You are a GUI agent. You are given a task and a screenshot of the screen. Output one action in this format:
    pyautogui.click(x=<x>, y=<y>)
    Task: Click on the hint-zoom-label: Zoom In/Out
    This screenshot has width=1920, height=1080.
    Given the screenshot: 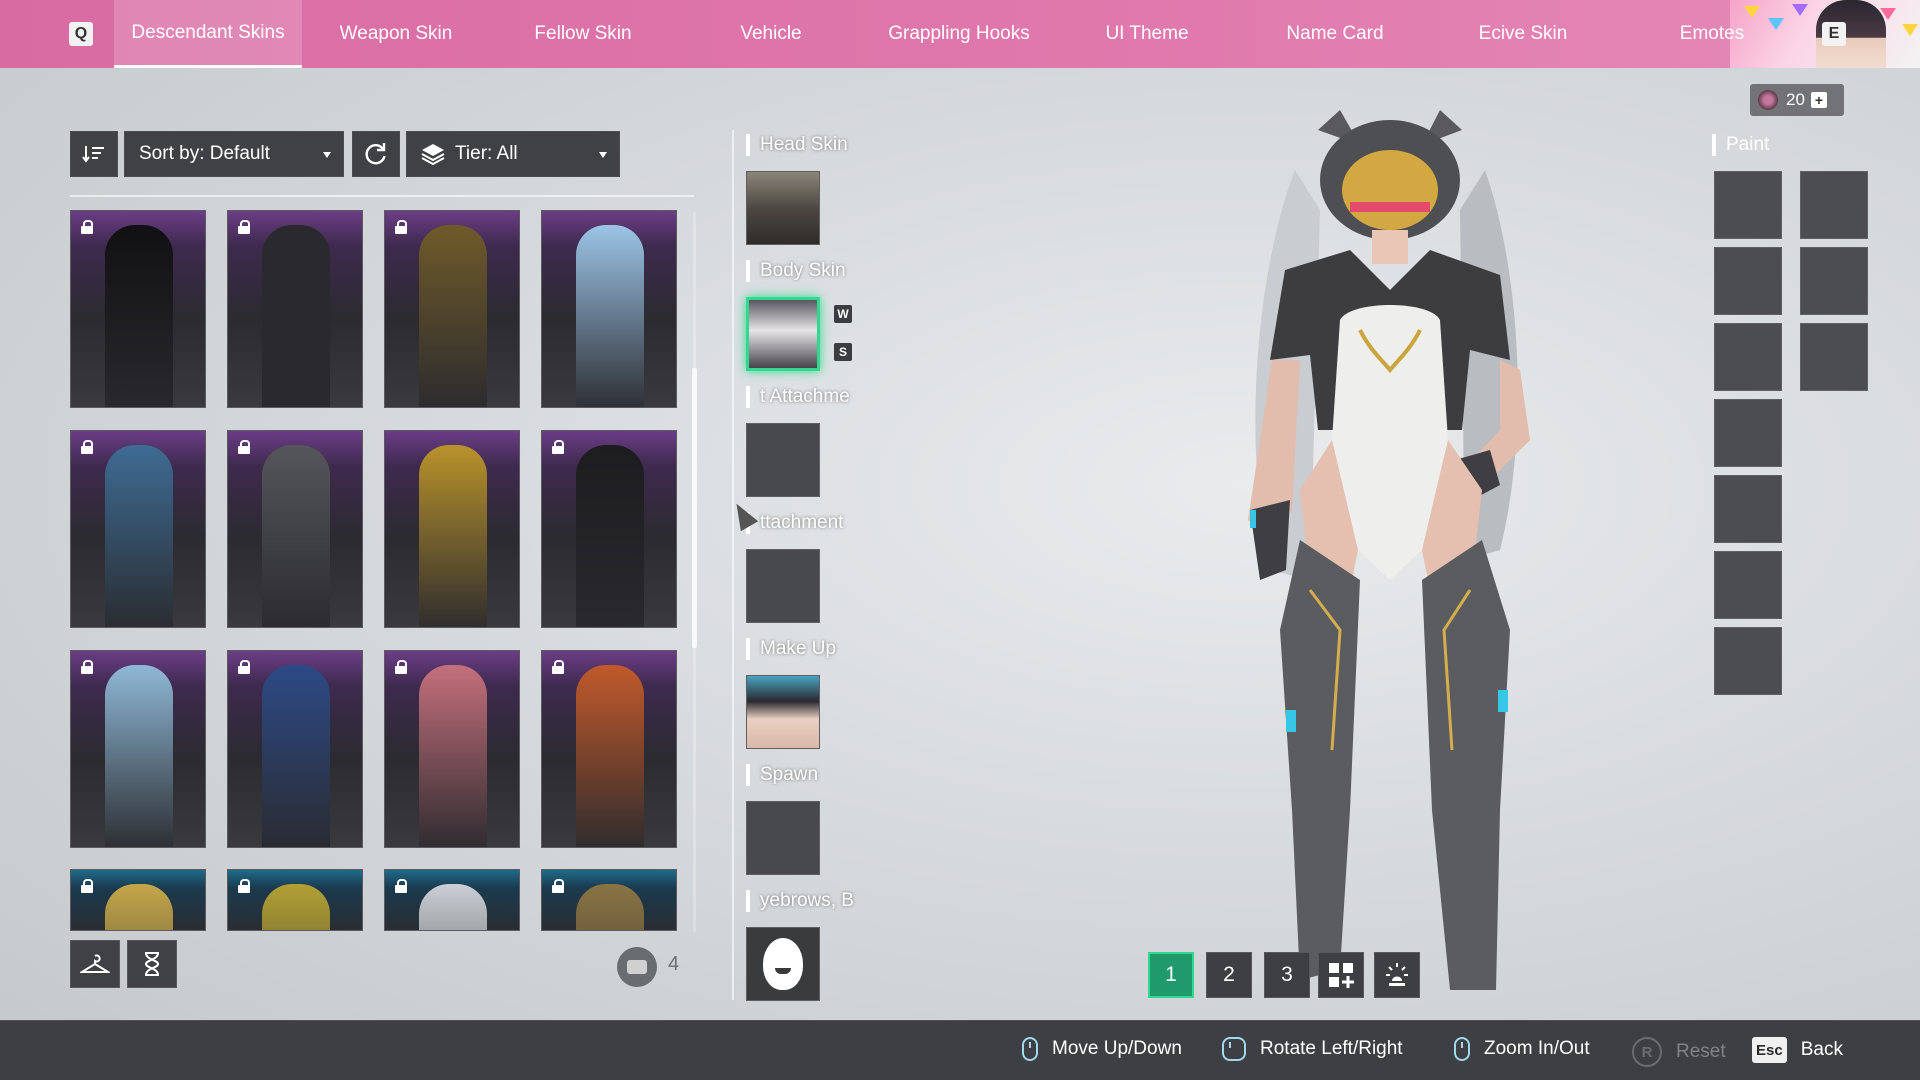 What is the action you would take?
    pyautogui.click(x=1537, y=1048)
    